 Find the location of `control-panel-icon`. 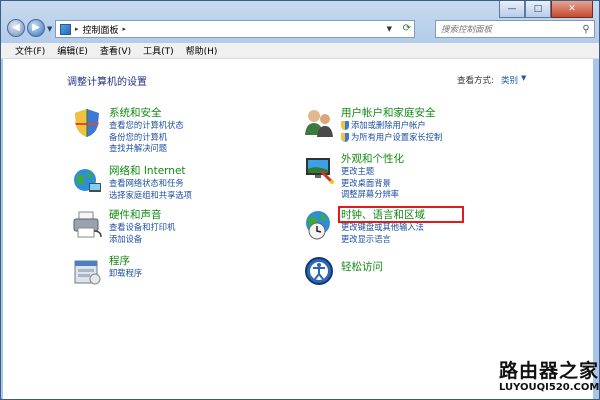

control-panel-icon is located at coordinates (65, 29).